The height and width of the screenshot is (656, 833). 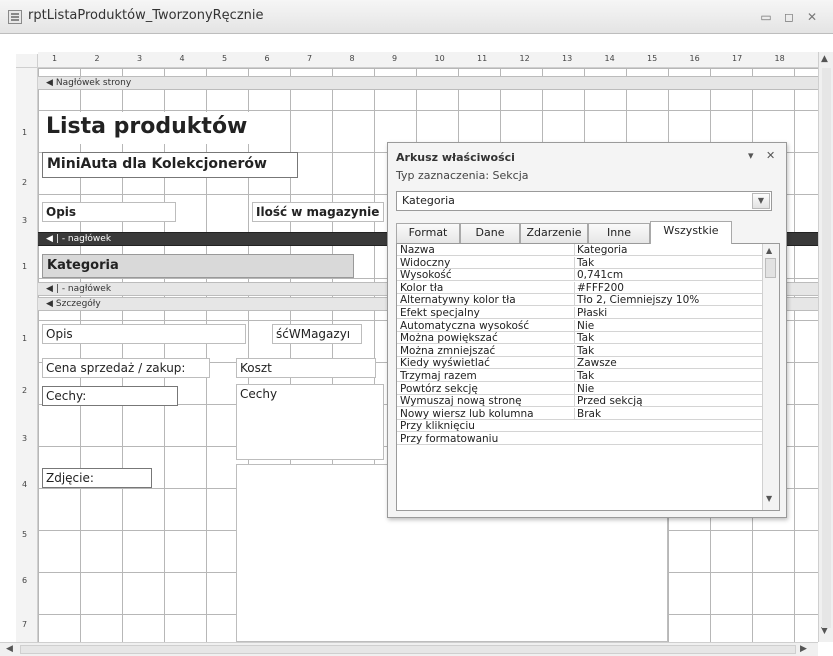 I want to click on report-subtitle-label: MiniAuta dla Kolekcjonerów, so click(x=170, y=165).